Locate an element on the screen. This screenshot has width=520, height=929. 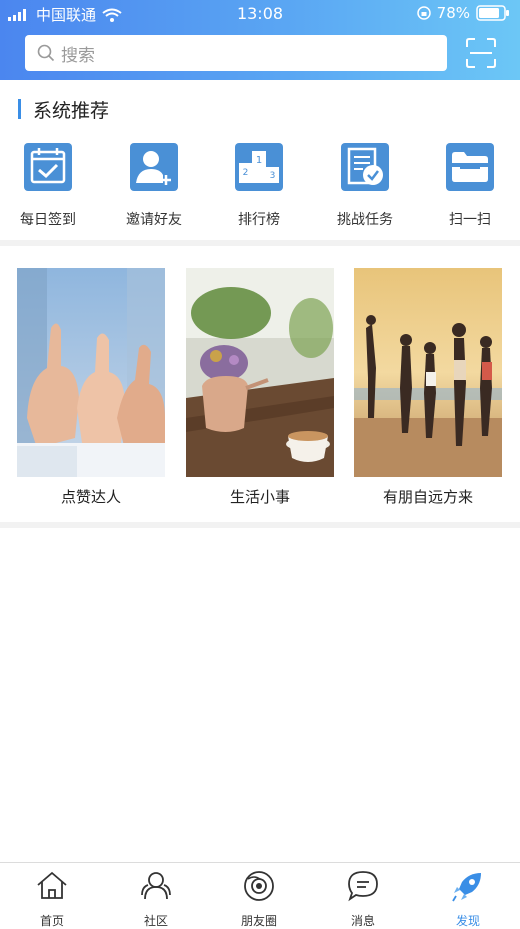
tab-moments: 朋友圈 is located at coordinates (259, 899).